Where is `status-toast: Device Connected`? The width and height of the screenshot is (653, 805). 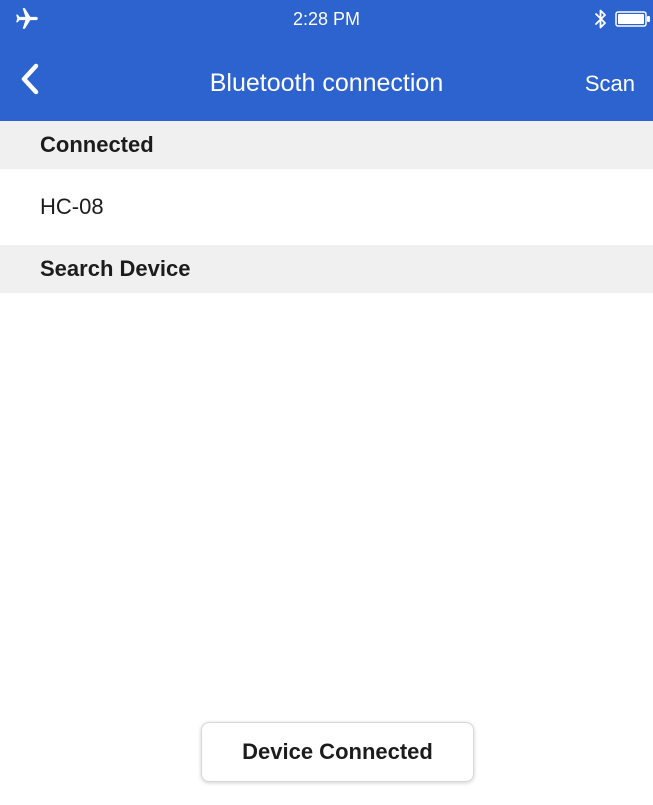 status-toast: Device Connected is located at coordinates (337, 752).